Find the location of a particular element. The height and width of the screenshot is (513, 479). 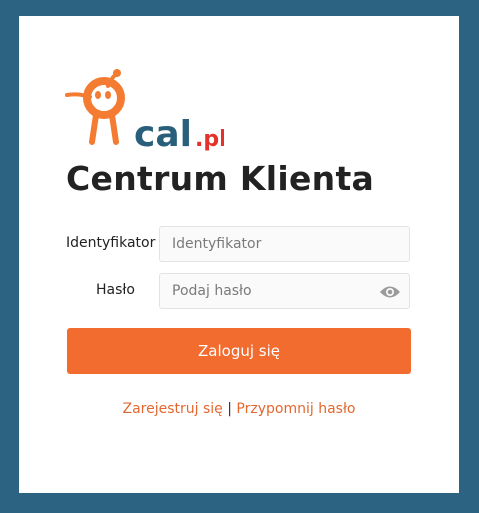

eye-icon is located at coordinates (390, 292).